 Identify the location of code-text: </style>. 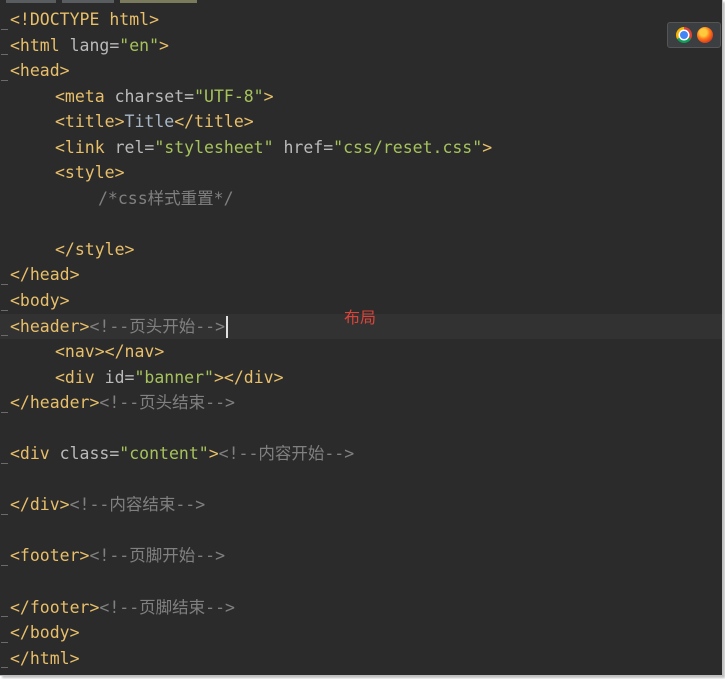
(94, 250).